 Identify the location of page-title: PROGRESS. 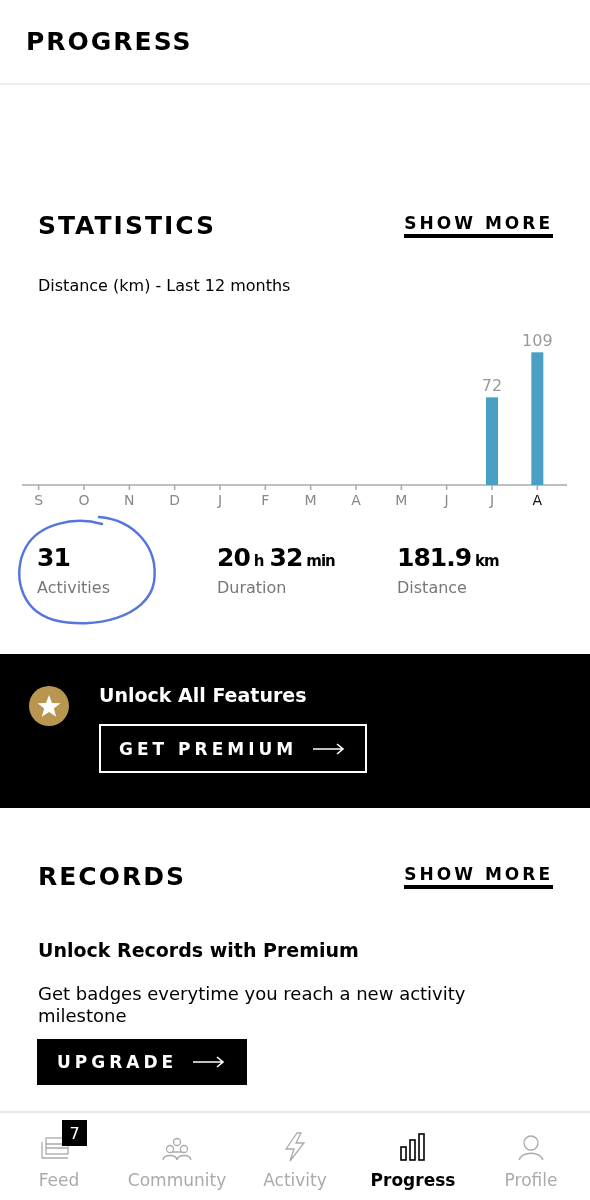
(109, 41).